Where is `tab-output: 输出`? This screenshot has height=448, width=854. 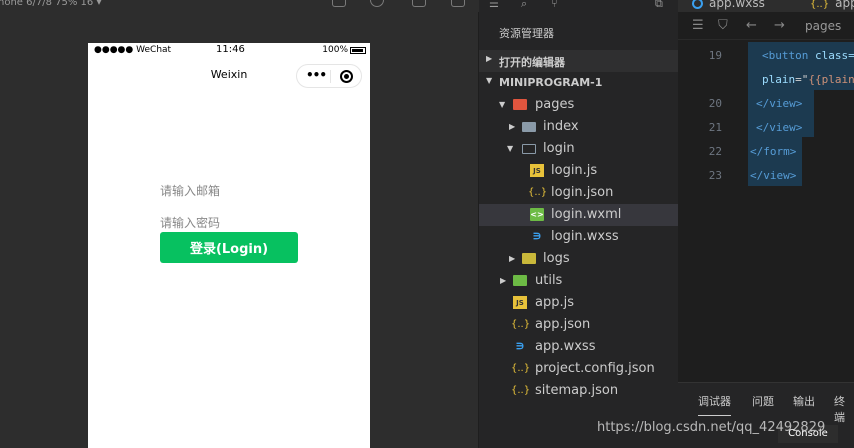
tab-output: 输出 is located at coordinates (804, 401).